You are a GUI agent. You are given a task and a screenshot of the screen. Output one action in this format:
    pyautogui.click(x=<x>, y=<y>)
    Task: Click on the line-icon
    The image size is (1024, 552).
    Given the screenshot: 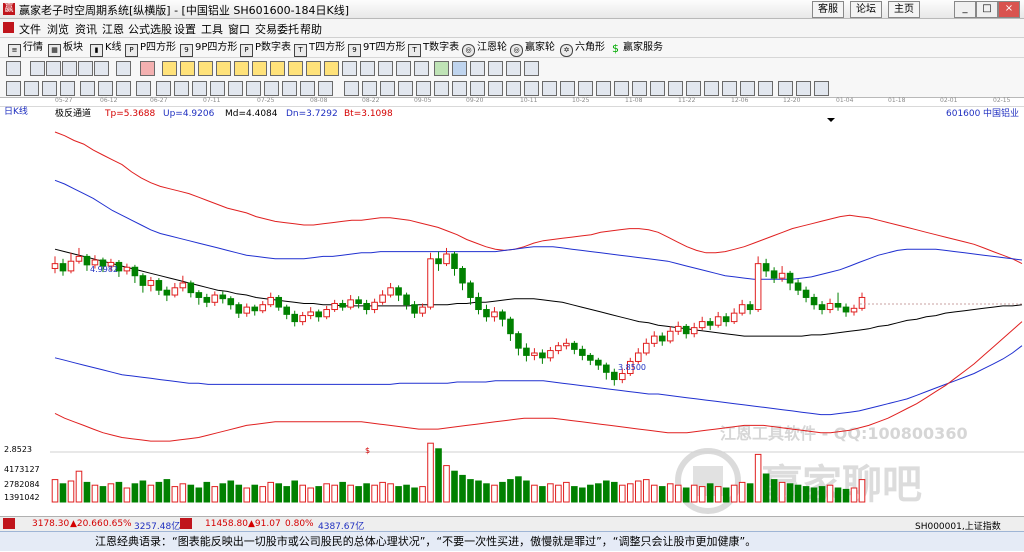 What is the action you would take?
    pyautogui.click(x=385, y=68)
    